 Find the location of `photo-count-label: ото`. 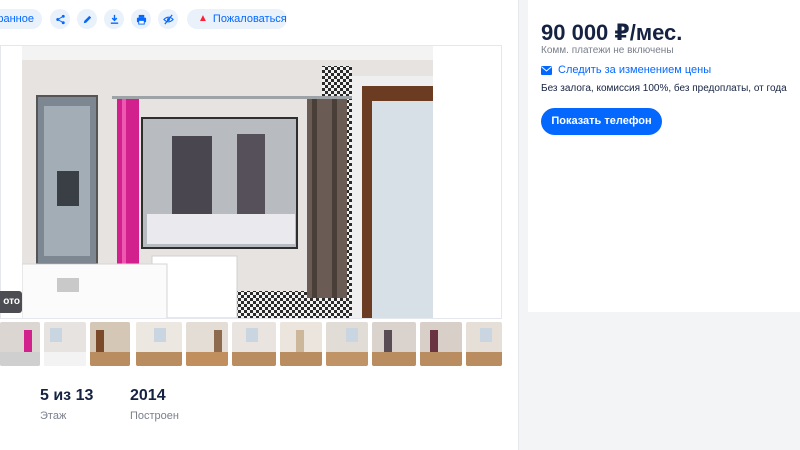

photo-count-label: ото is located at coordinates (11, 301).